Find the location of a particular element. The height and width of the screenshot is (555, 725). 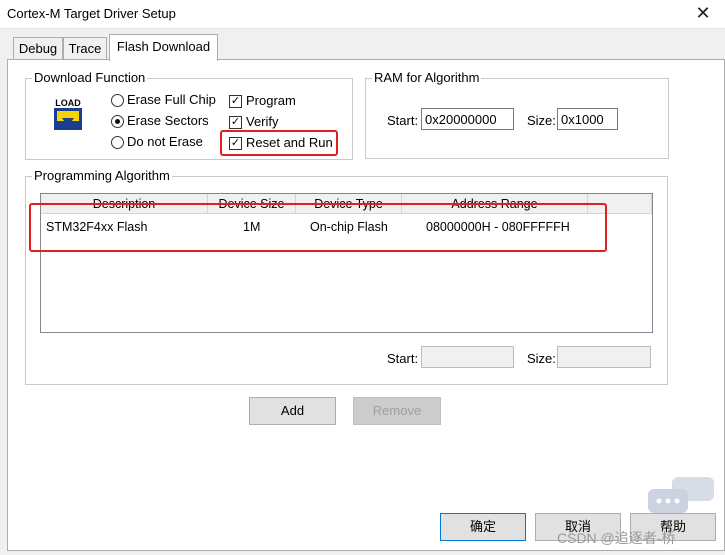

verify-label: Verify is located at coordinates (262, 121).